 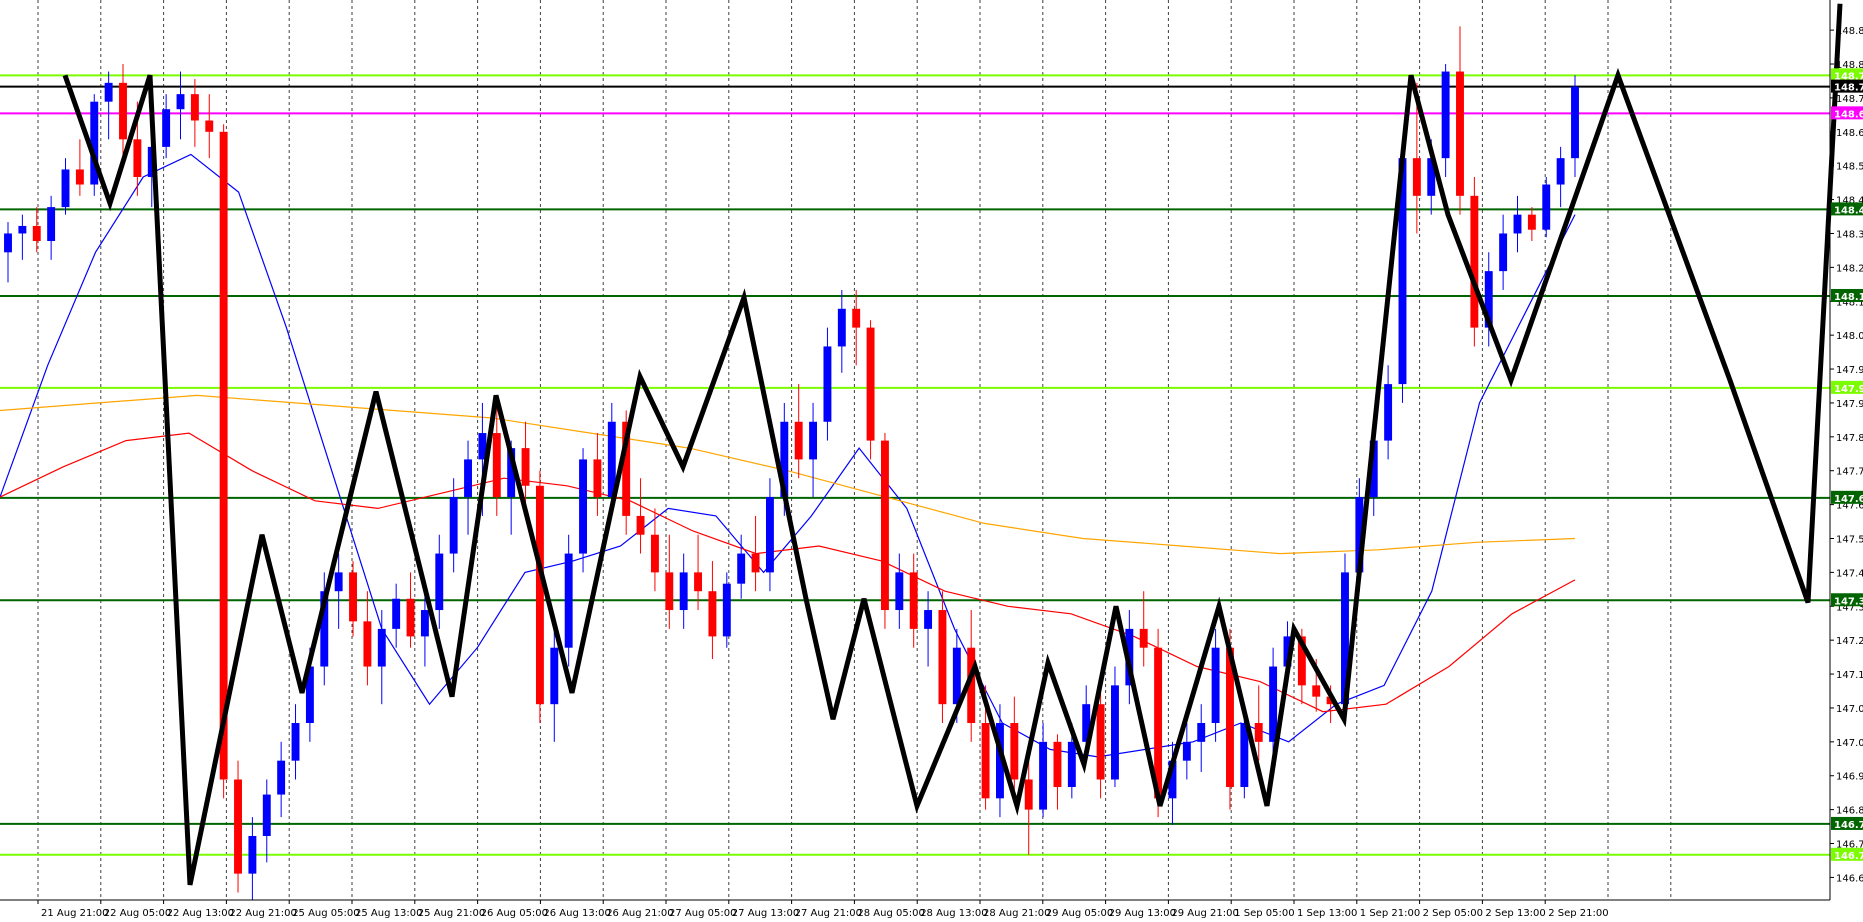 I want to click on price-tick-label: 146.640, so click(x=1849, y=878).